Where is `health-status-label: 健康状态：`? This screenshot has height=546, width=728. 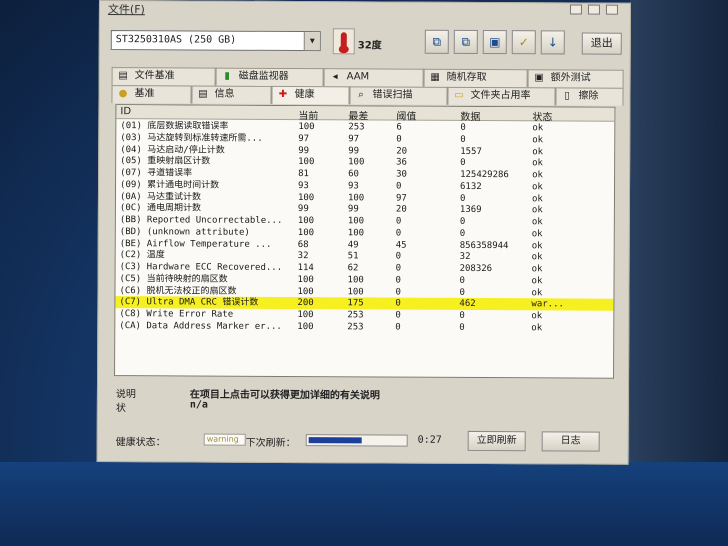
health-status-label: 健康状态： is located at coordinates (140, 443).